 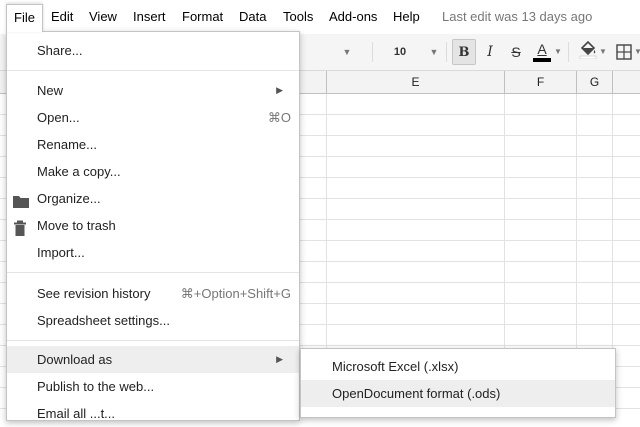 What do you see at coordinates (542, 49) in the screenshot?
I see `text-color-letter: A` at bounding box center [542, 49].